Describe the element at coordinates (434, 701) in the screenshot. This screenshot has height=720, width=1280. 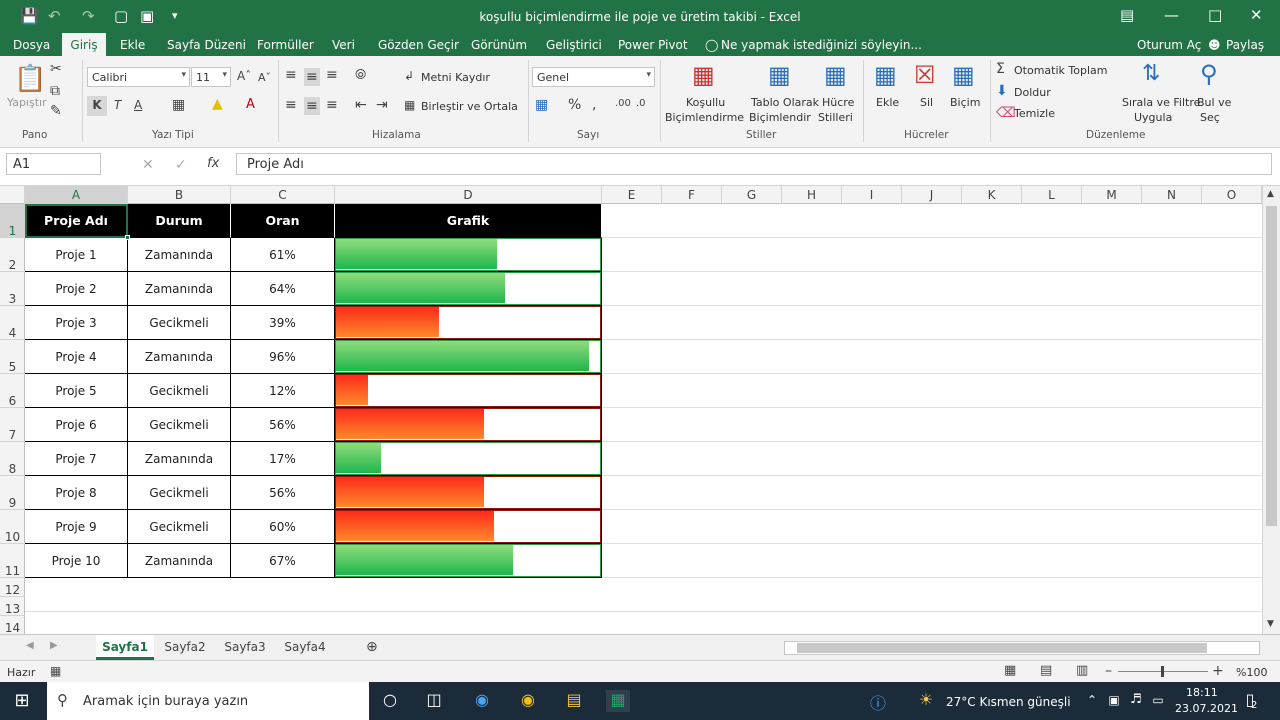
I see `task-view-icon: ◫` at that location.